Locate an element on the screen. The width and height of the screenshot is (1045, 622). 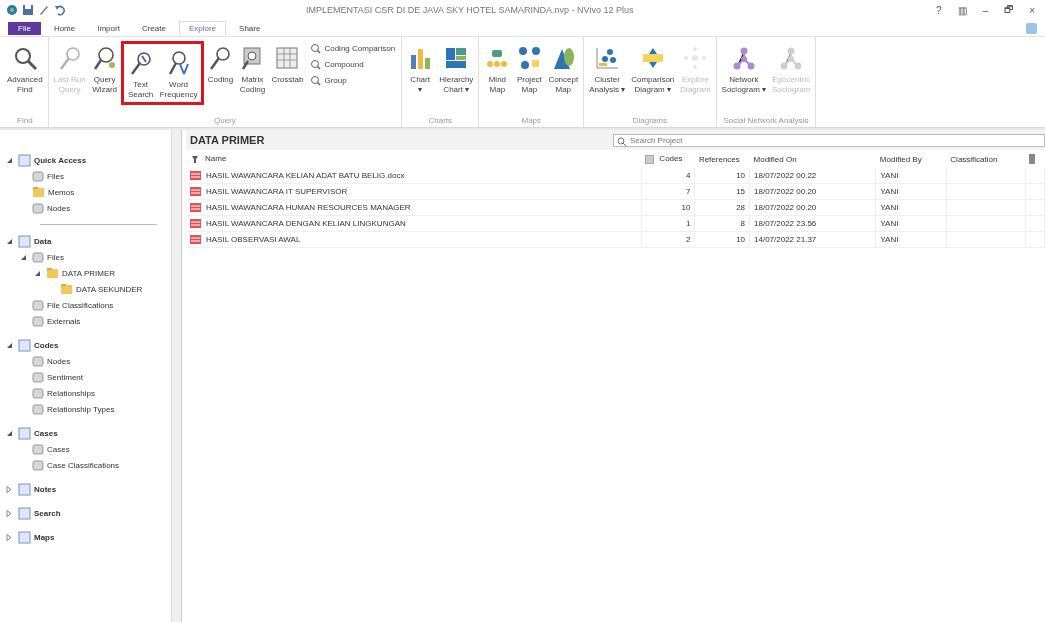
table-cell: 18/07/2022 00.22 is located at coordinates (785, 175).